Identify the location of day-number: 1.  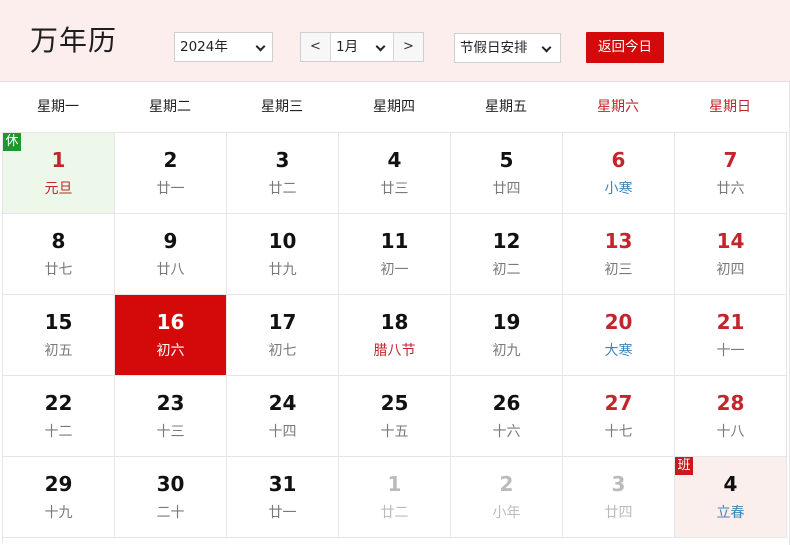
(394, 484).